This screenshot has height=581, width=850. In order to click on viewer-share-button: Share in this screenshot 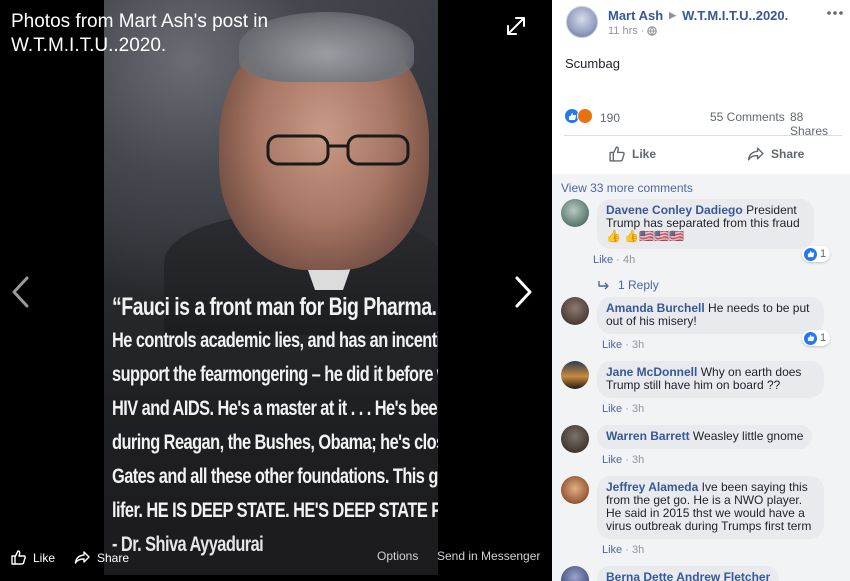, I will do `click(101, 557)`.